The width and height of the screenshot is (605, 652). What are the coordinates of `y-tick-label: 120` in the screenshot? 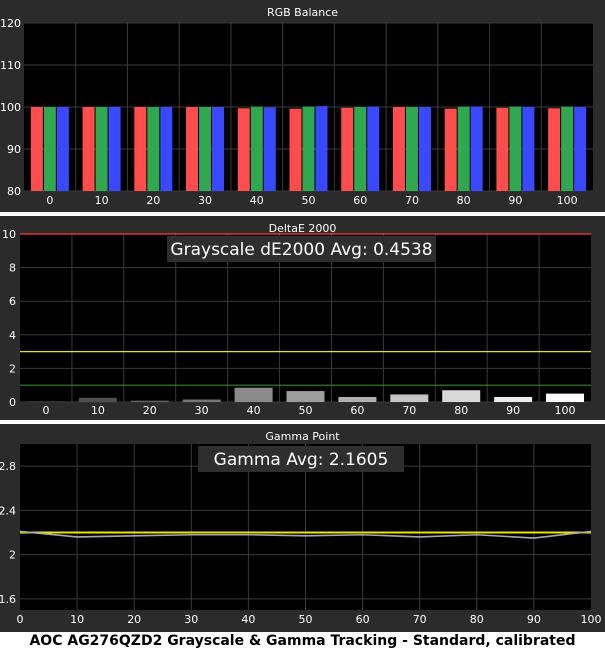 It's located at (10, 23).